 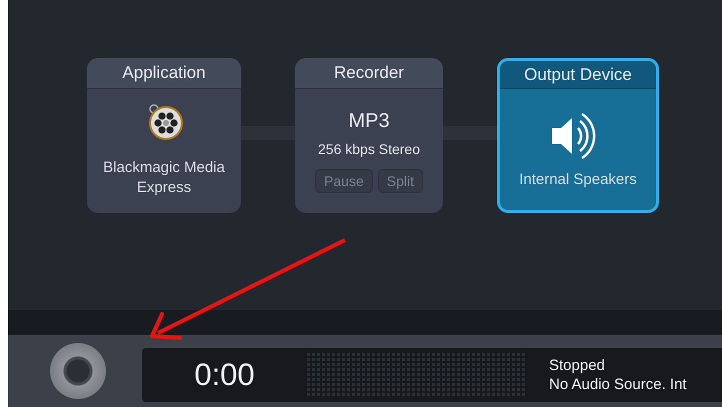 What do you see at coordinates (369, 121) in the screenshot?
I see `format-label: MP3` at bounding box center [369, 121].